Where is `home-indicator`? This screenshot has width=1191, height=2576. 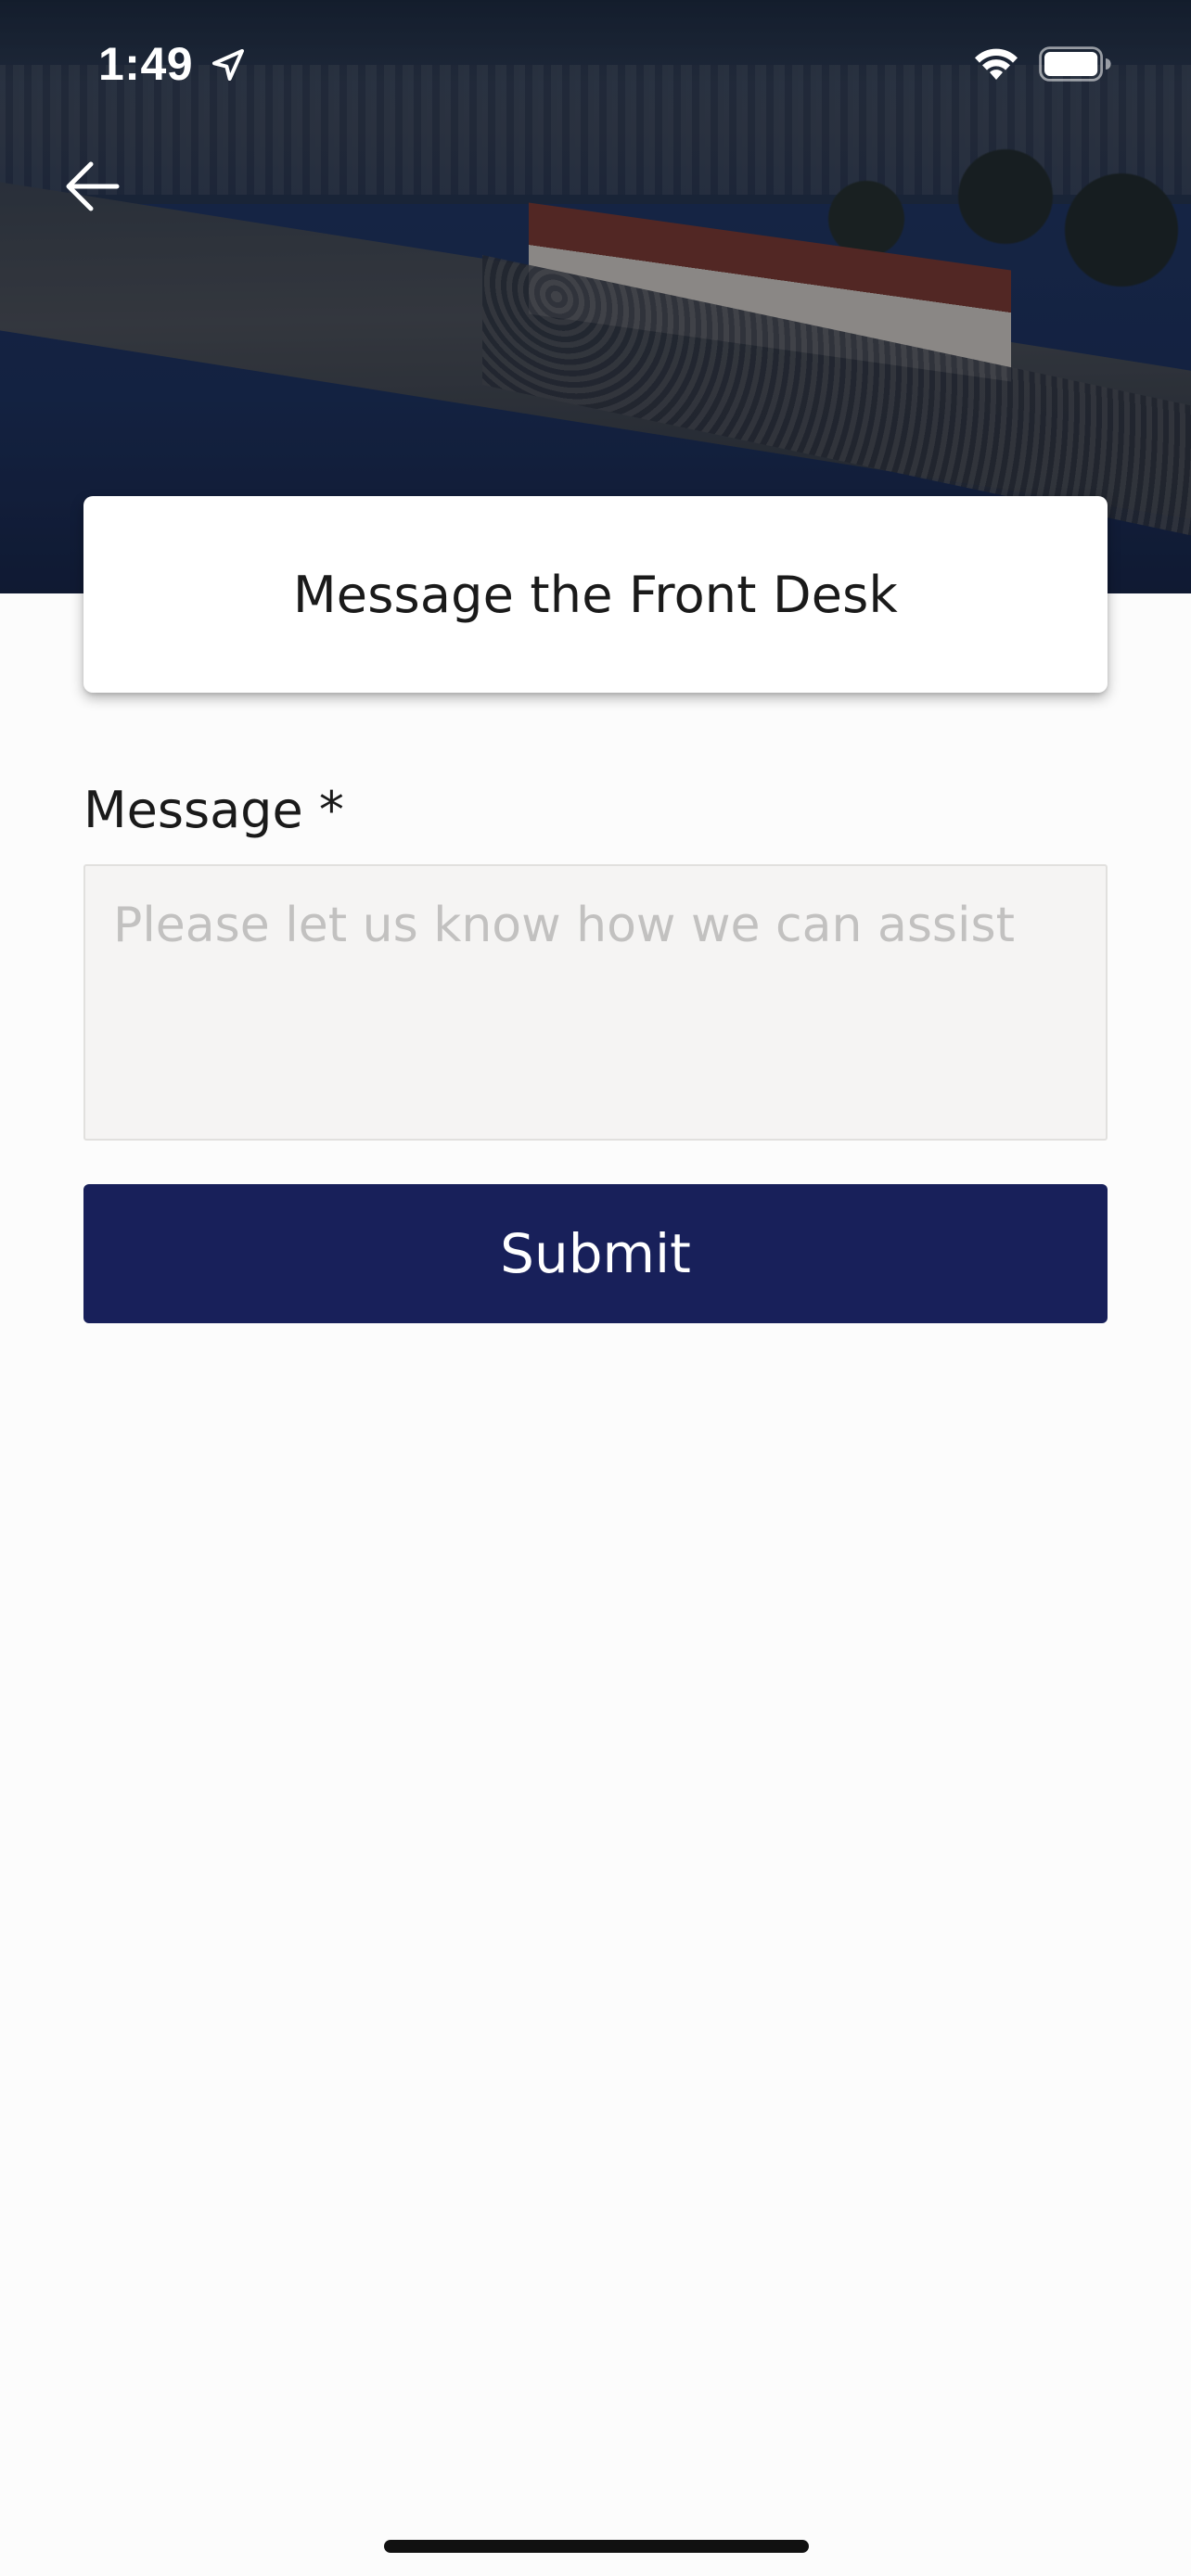
home-indicator is located at coordinates (597, 2546).